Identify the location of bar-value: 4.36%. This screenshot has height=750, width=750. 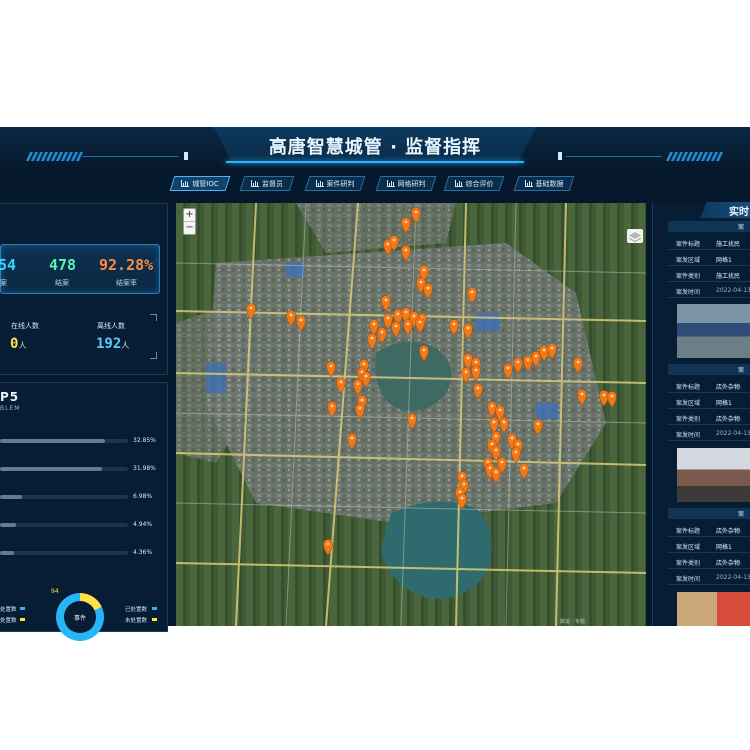
(143, 552).